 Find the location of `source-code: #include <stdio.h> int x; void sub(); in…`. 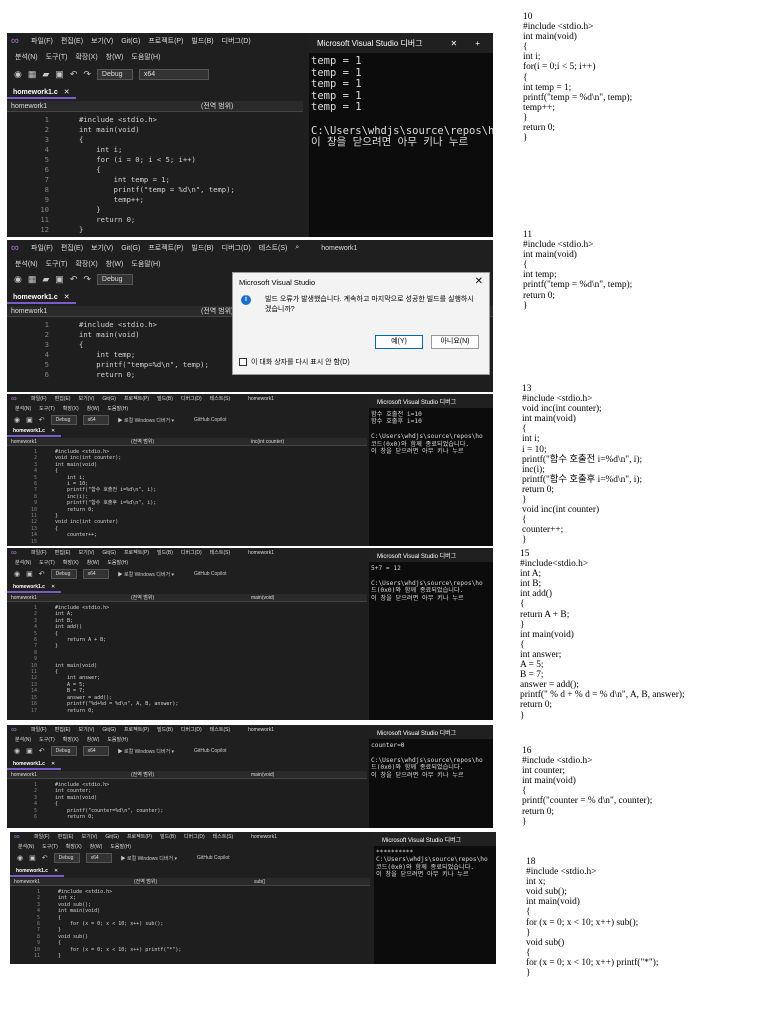

source-code: #include <stdio.h> int x; void sub(); in… is located at coordinates (119, 924).